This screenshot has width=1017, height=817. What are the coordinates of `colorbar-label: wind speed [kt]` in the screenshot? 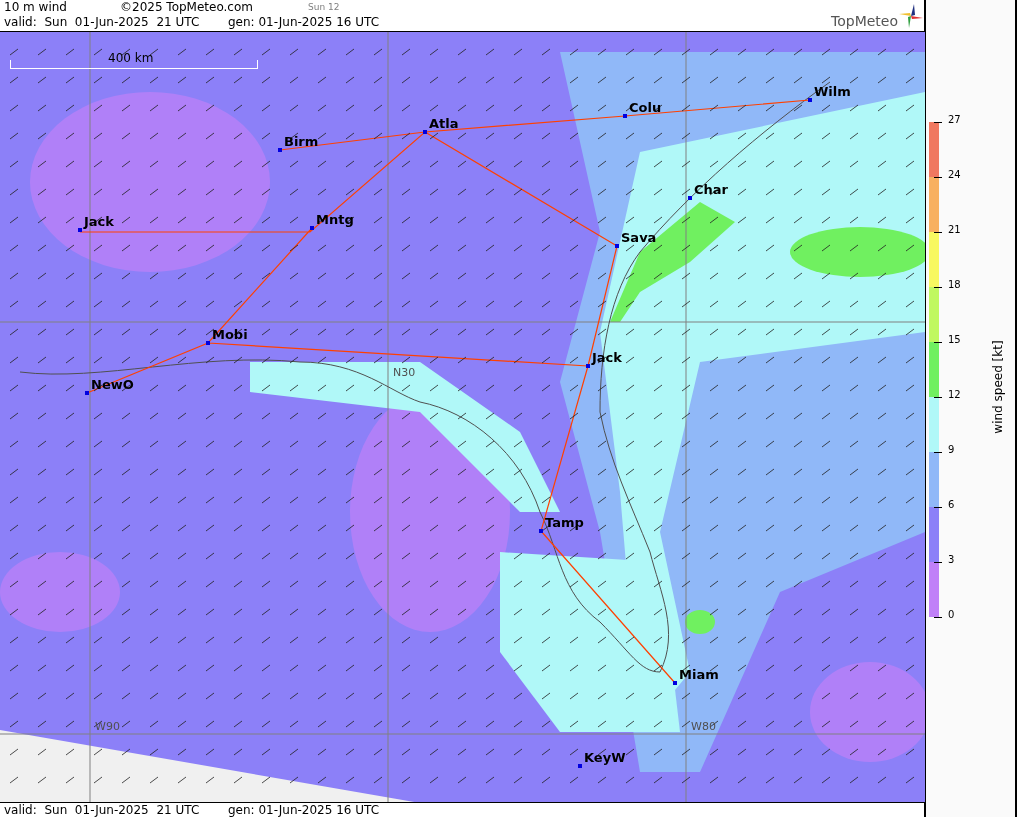 It's located at (998, 387).